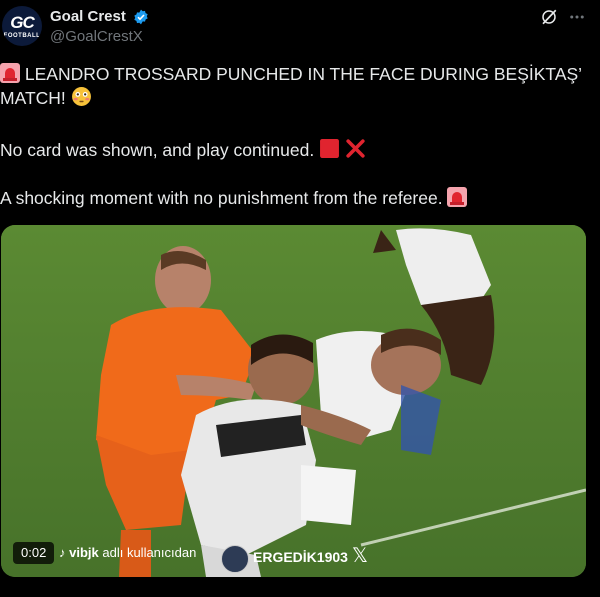 This screenshot has width=600, height=597. I want to click on cross-mark-emoji, so click(355, 148).